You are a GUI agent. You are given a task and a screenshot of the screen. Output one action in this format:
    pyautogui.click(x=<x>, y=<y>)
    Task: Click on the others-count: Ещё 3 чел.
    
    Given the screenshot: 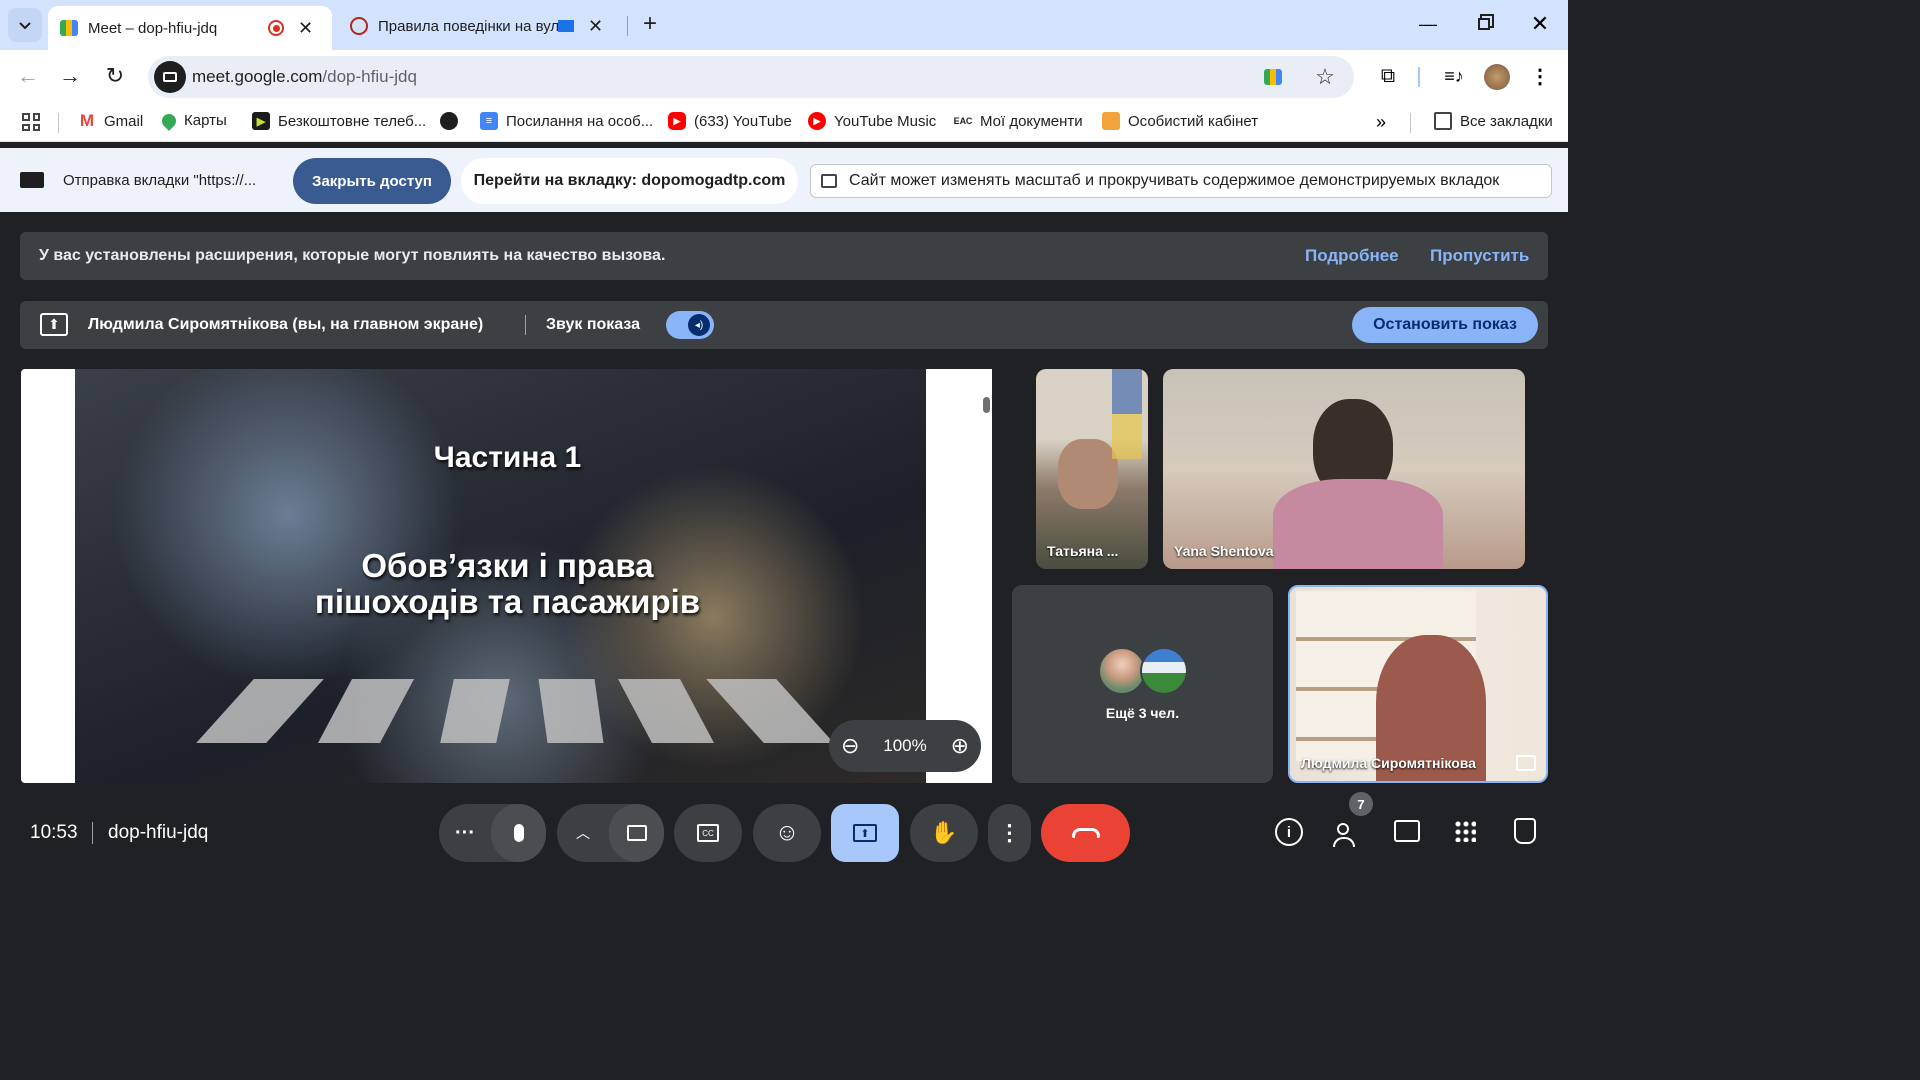 What is the action you would take?
    pyautogui.click(x=1142, y=713)
    